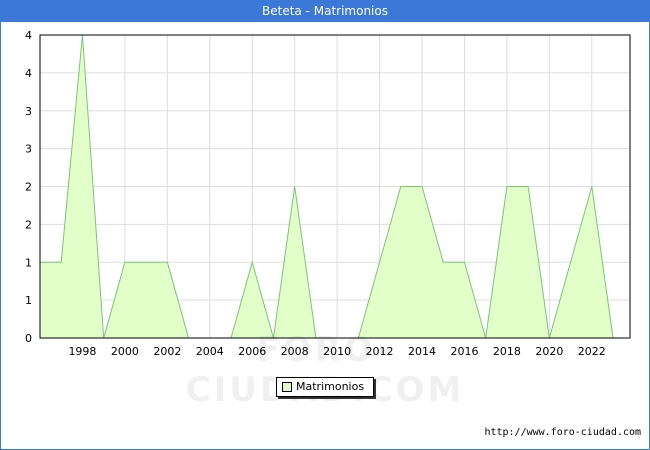 This screenshot has width=650, height=450. Describe the element at coordinates (549, 351) in the screenshot. I see `x-tick-label: 2020` at that location.